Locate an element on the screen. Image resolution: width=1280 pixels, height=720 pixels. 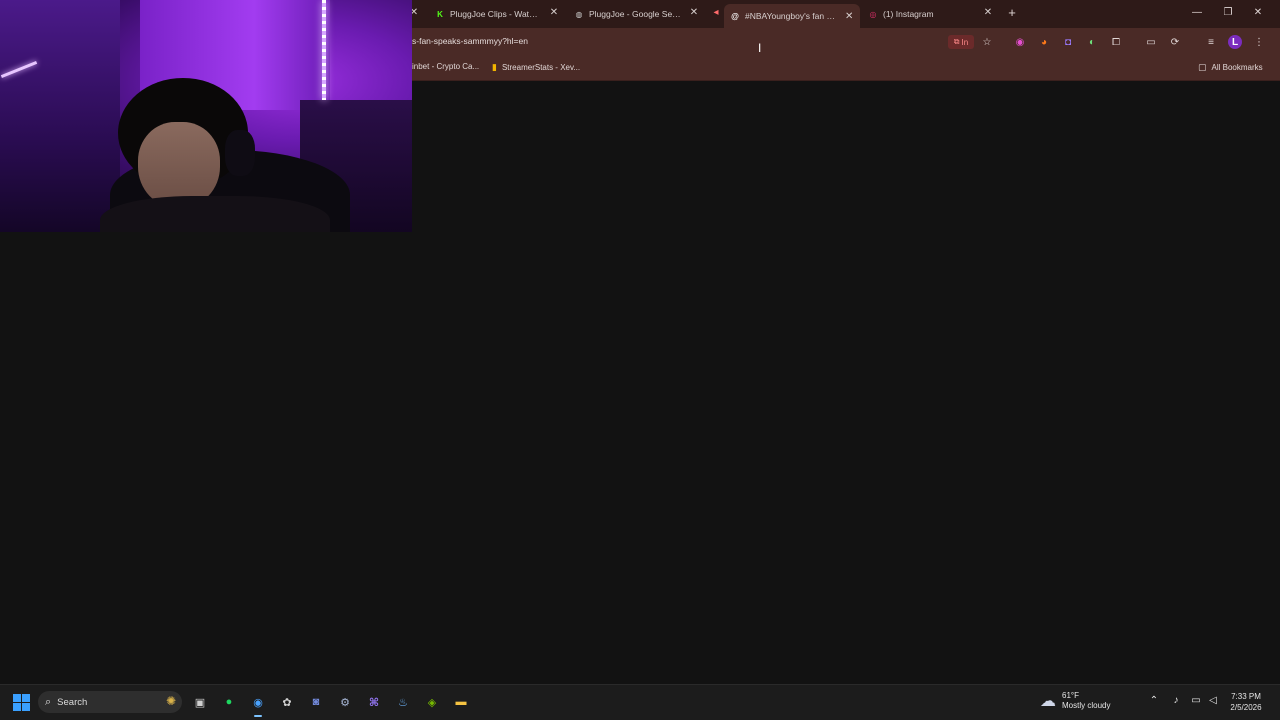
maximize-button: ❐ is located at coordinates (1228, 13).